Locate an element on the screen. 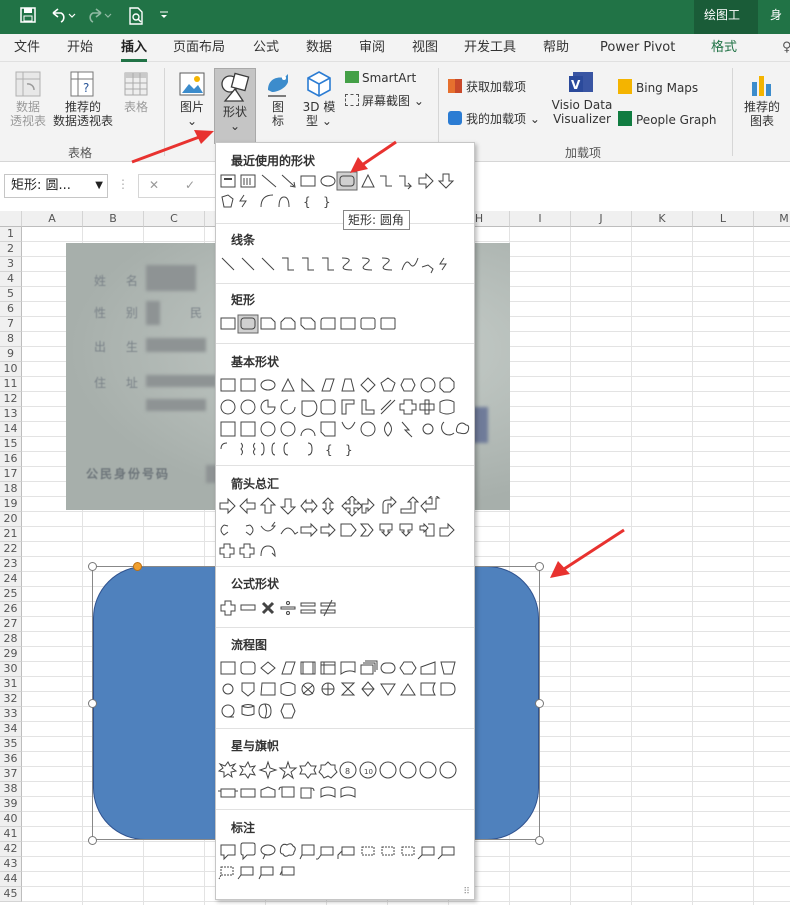 This screenshot has width=790, height=905. row-header: 29 is located at coordinates (11, 654).